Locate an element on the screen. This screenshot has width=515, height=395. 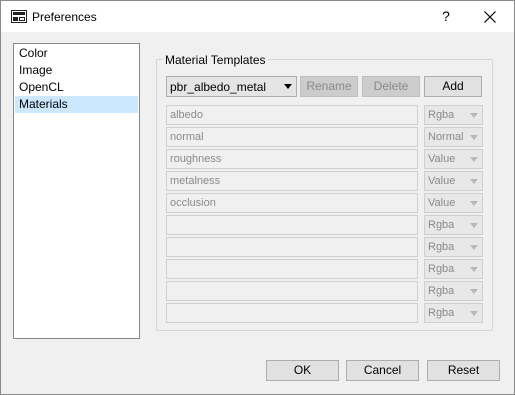
window-app-icon is located at coordinates (19, 16).